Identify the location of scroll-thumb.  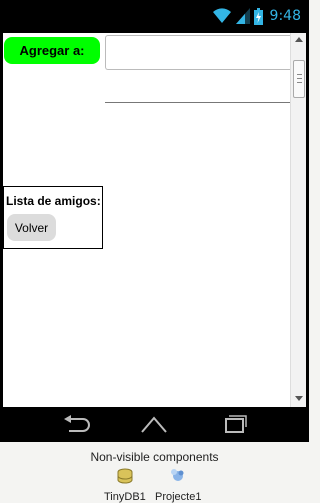
(299, 79).